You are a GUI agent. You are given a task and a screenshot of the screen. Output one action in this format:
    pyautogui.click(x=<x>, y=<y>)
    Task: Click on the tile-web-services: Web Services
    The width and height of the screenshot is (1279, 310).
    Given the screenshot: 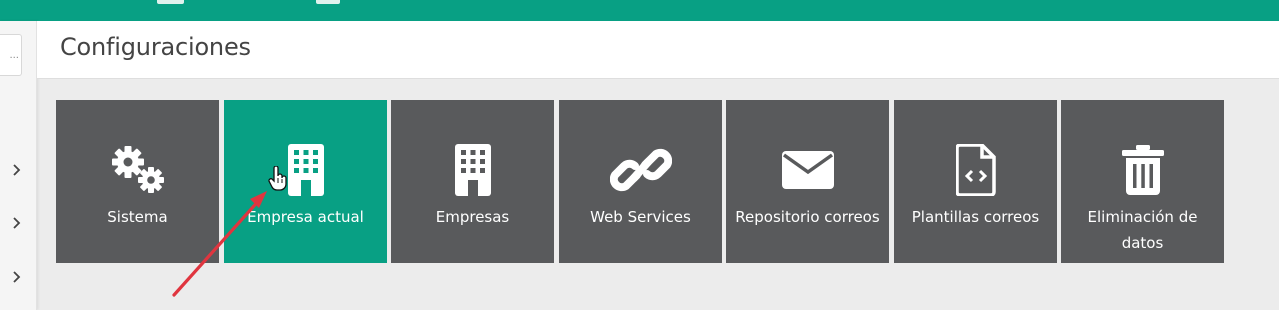 What is the action you would take?
    pyautogui.click(x=640, y=181)
    